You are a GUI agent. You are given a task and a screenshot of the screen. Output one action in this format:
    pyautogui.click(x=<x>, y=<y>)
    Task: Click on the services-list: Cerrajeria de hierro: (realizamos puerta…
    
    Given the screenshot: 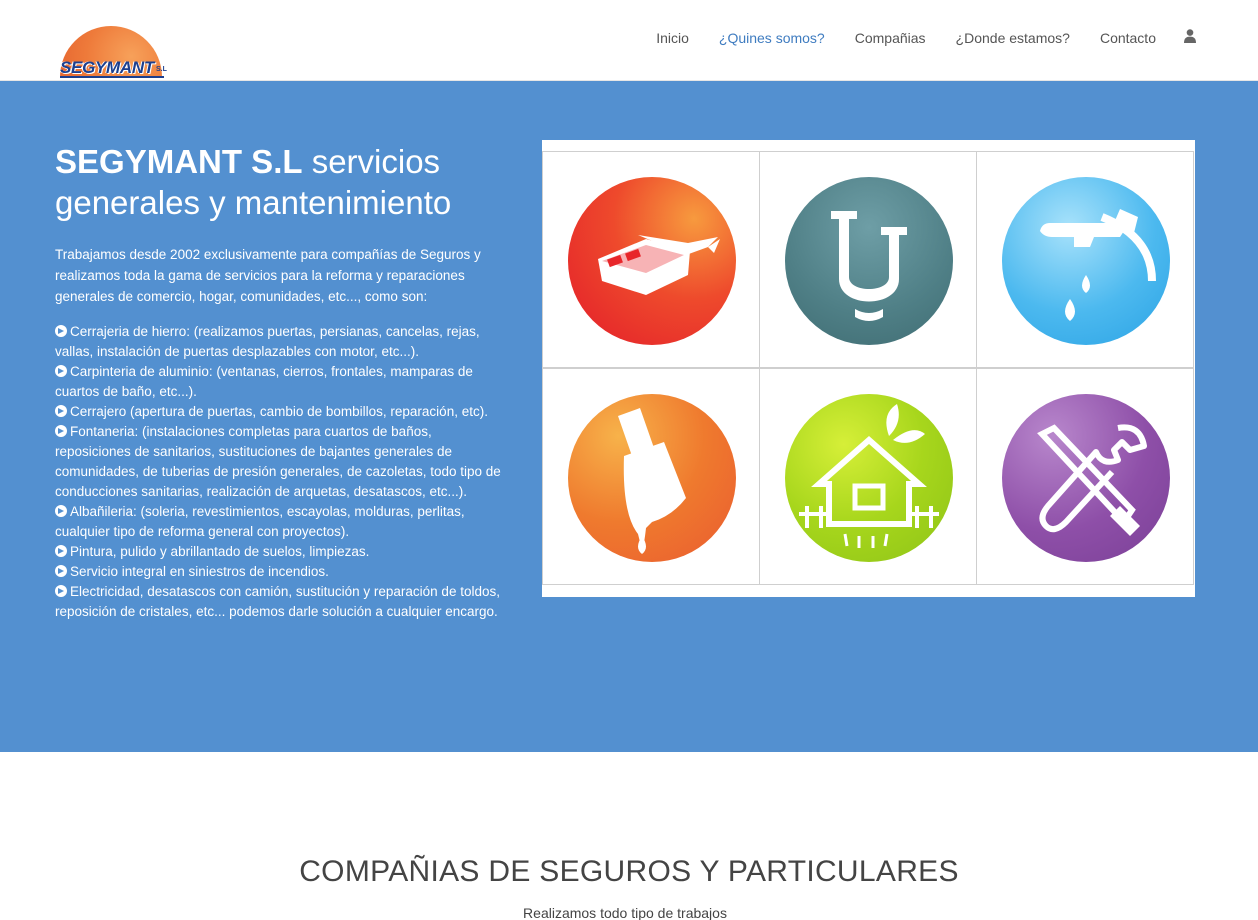 What is the action you would take?
    pyautogui.click(x=281, y=472)
    